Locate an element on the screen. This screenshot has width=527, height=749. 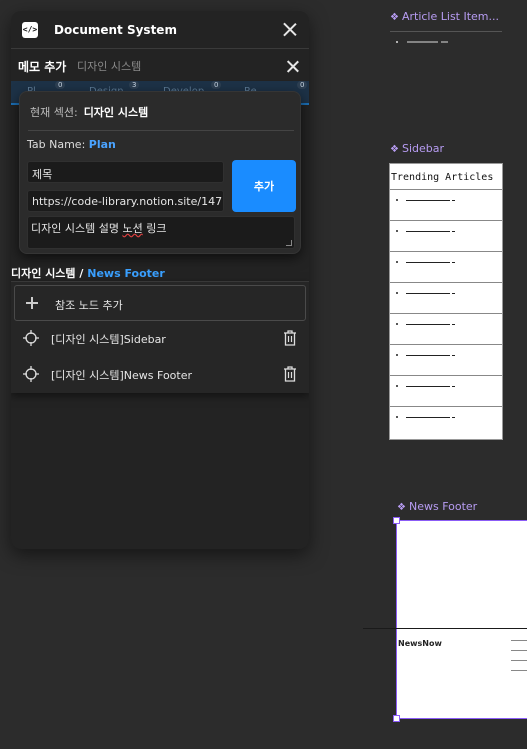
news-footer-frame-name: News Footer is located at coordinates (443, 506).